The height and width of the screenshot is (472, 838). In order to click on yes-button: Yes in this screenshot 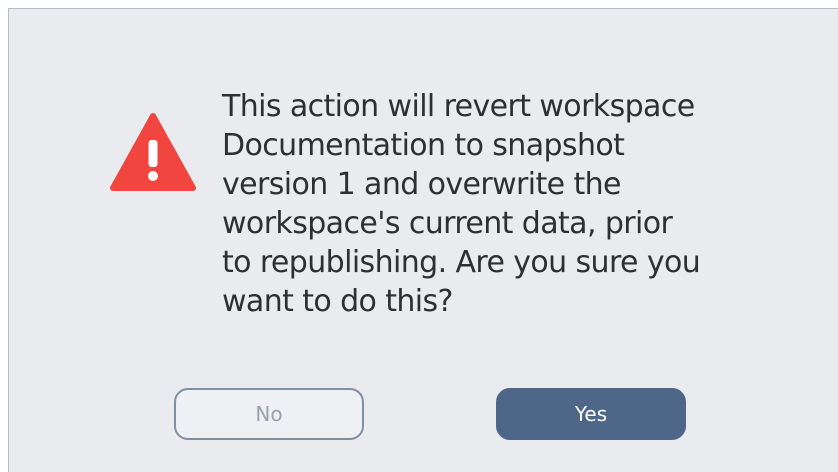, I will do `click(591, 414)`.